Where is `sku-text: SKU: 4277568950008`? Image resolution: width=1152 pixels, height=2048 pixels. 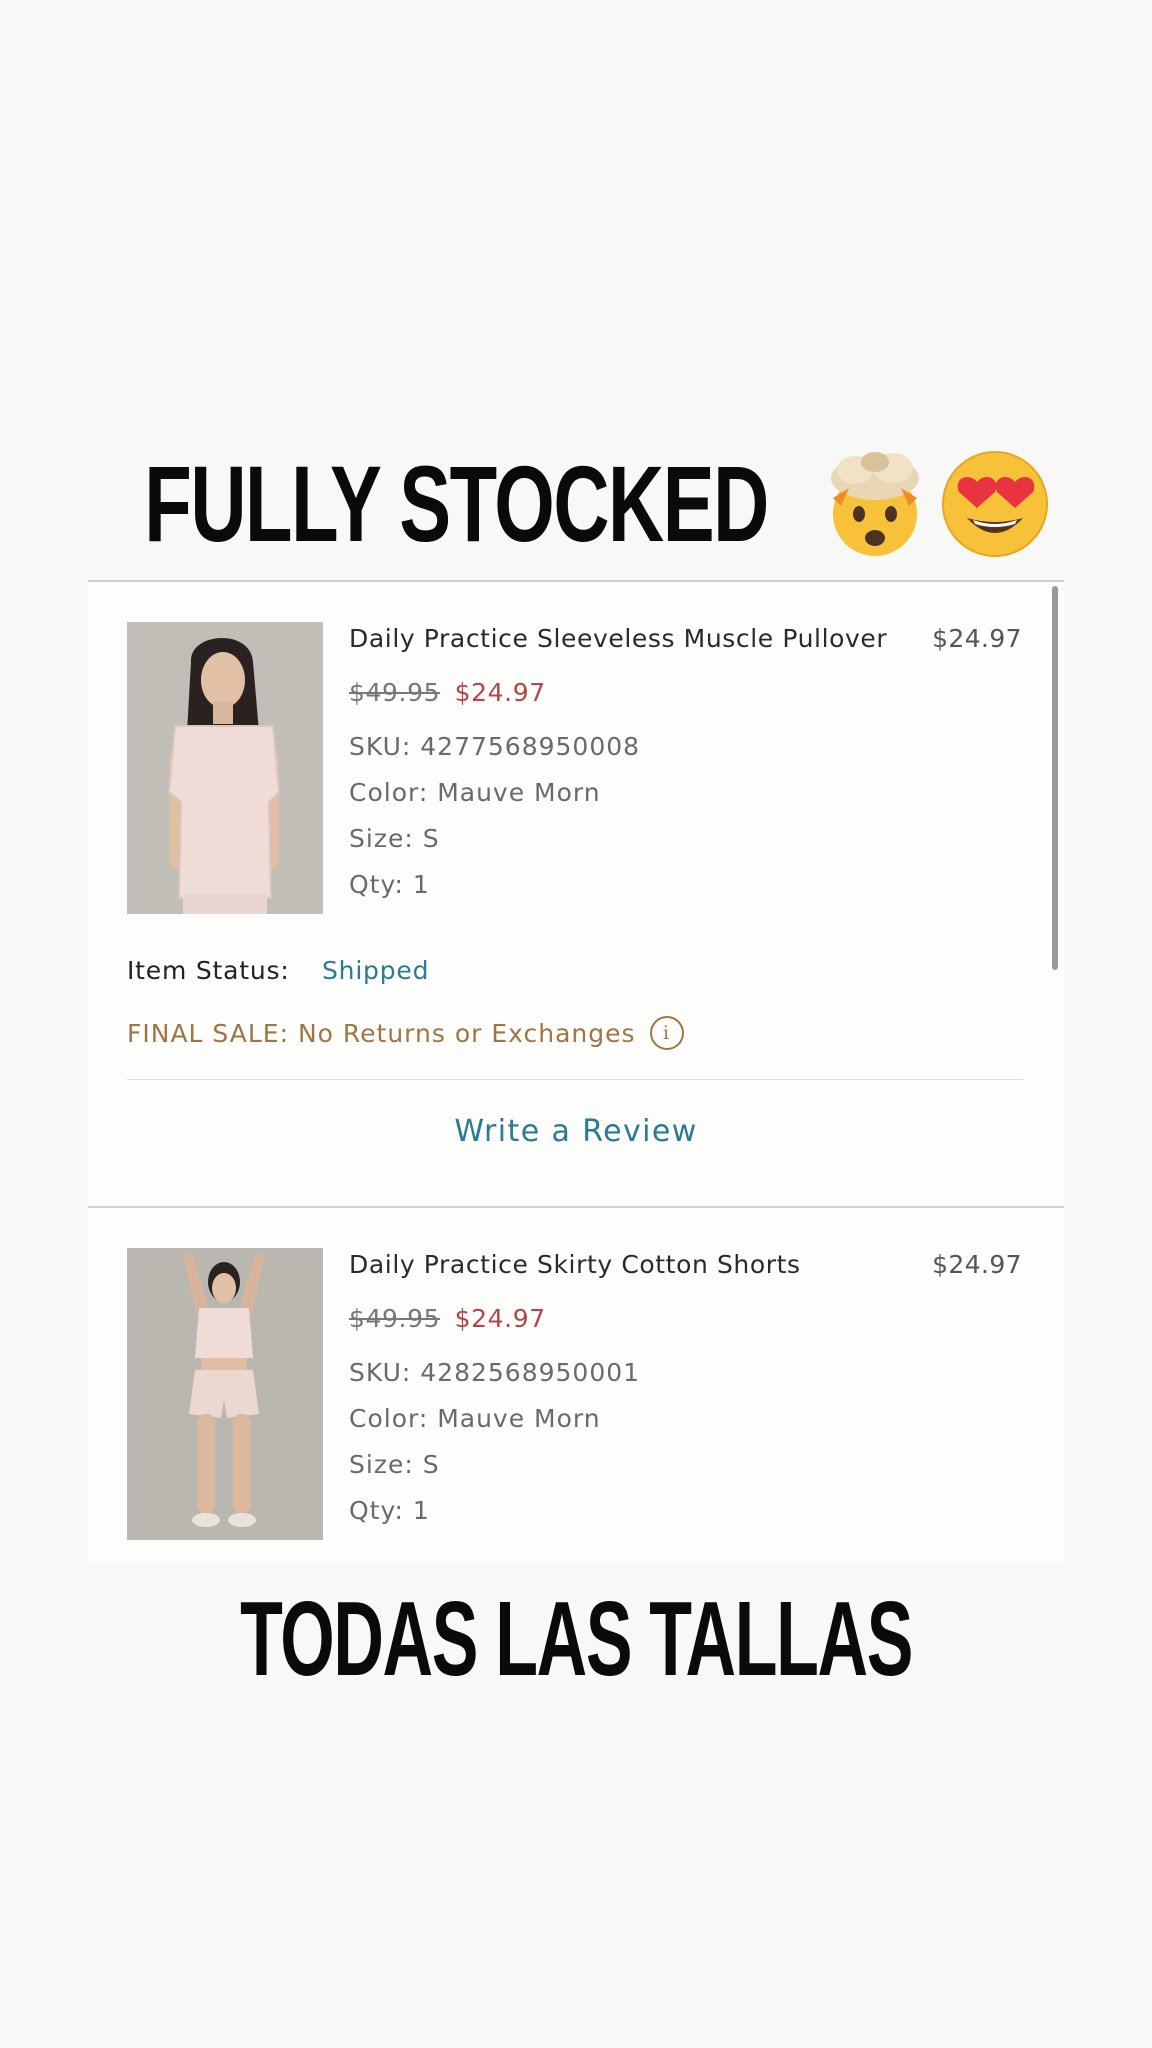
sku-text: SKU: 4277568950008 is located at coordinates (495, 746).